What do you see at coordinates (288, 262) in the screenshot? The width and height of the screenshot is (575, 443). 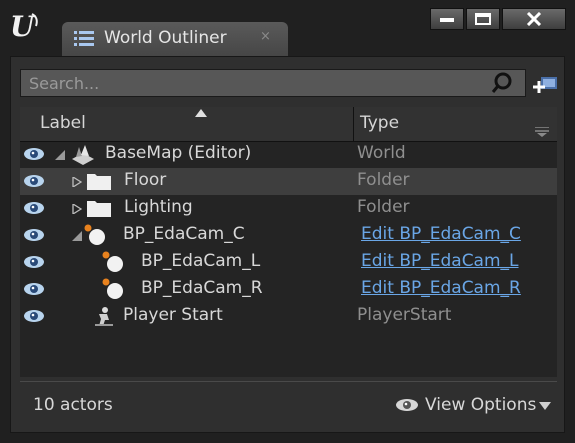 I see `list-item: BP_EdaCam_L Edit BP_EdaCam_L` at bounding box center [288, 262].